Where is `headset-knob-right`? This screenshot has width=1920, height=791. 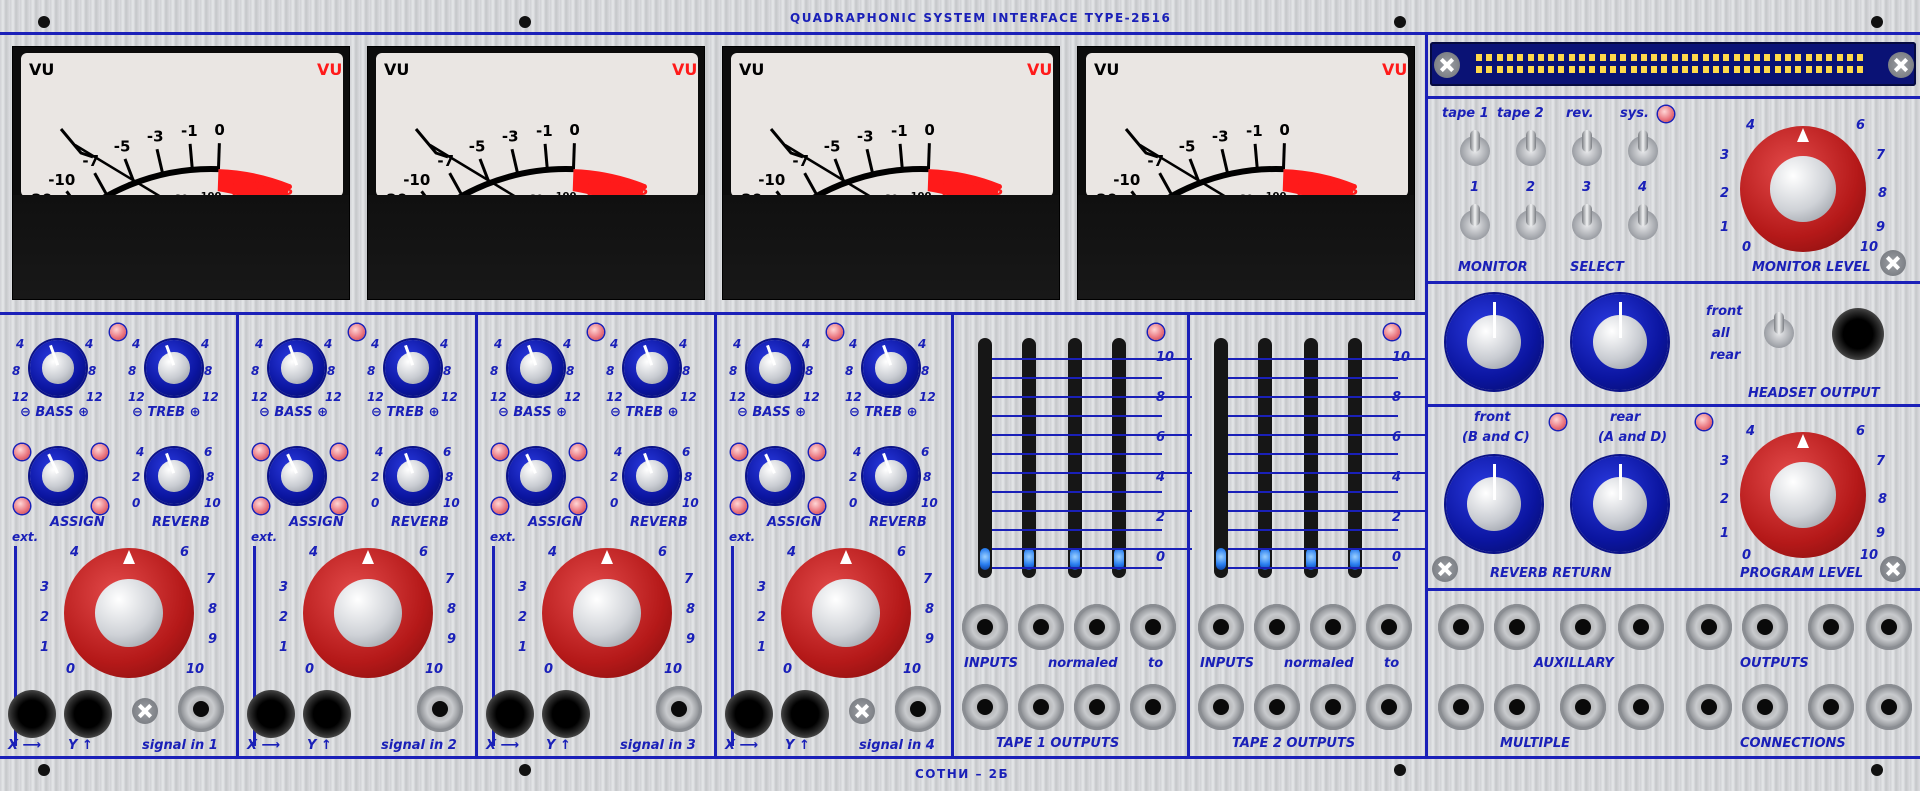 headset-knob-right is located at coordinates (1620, 342).